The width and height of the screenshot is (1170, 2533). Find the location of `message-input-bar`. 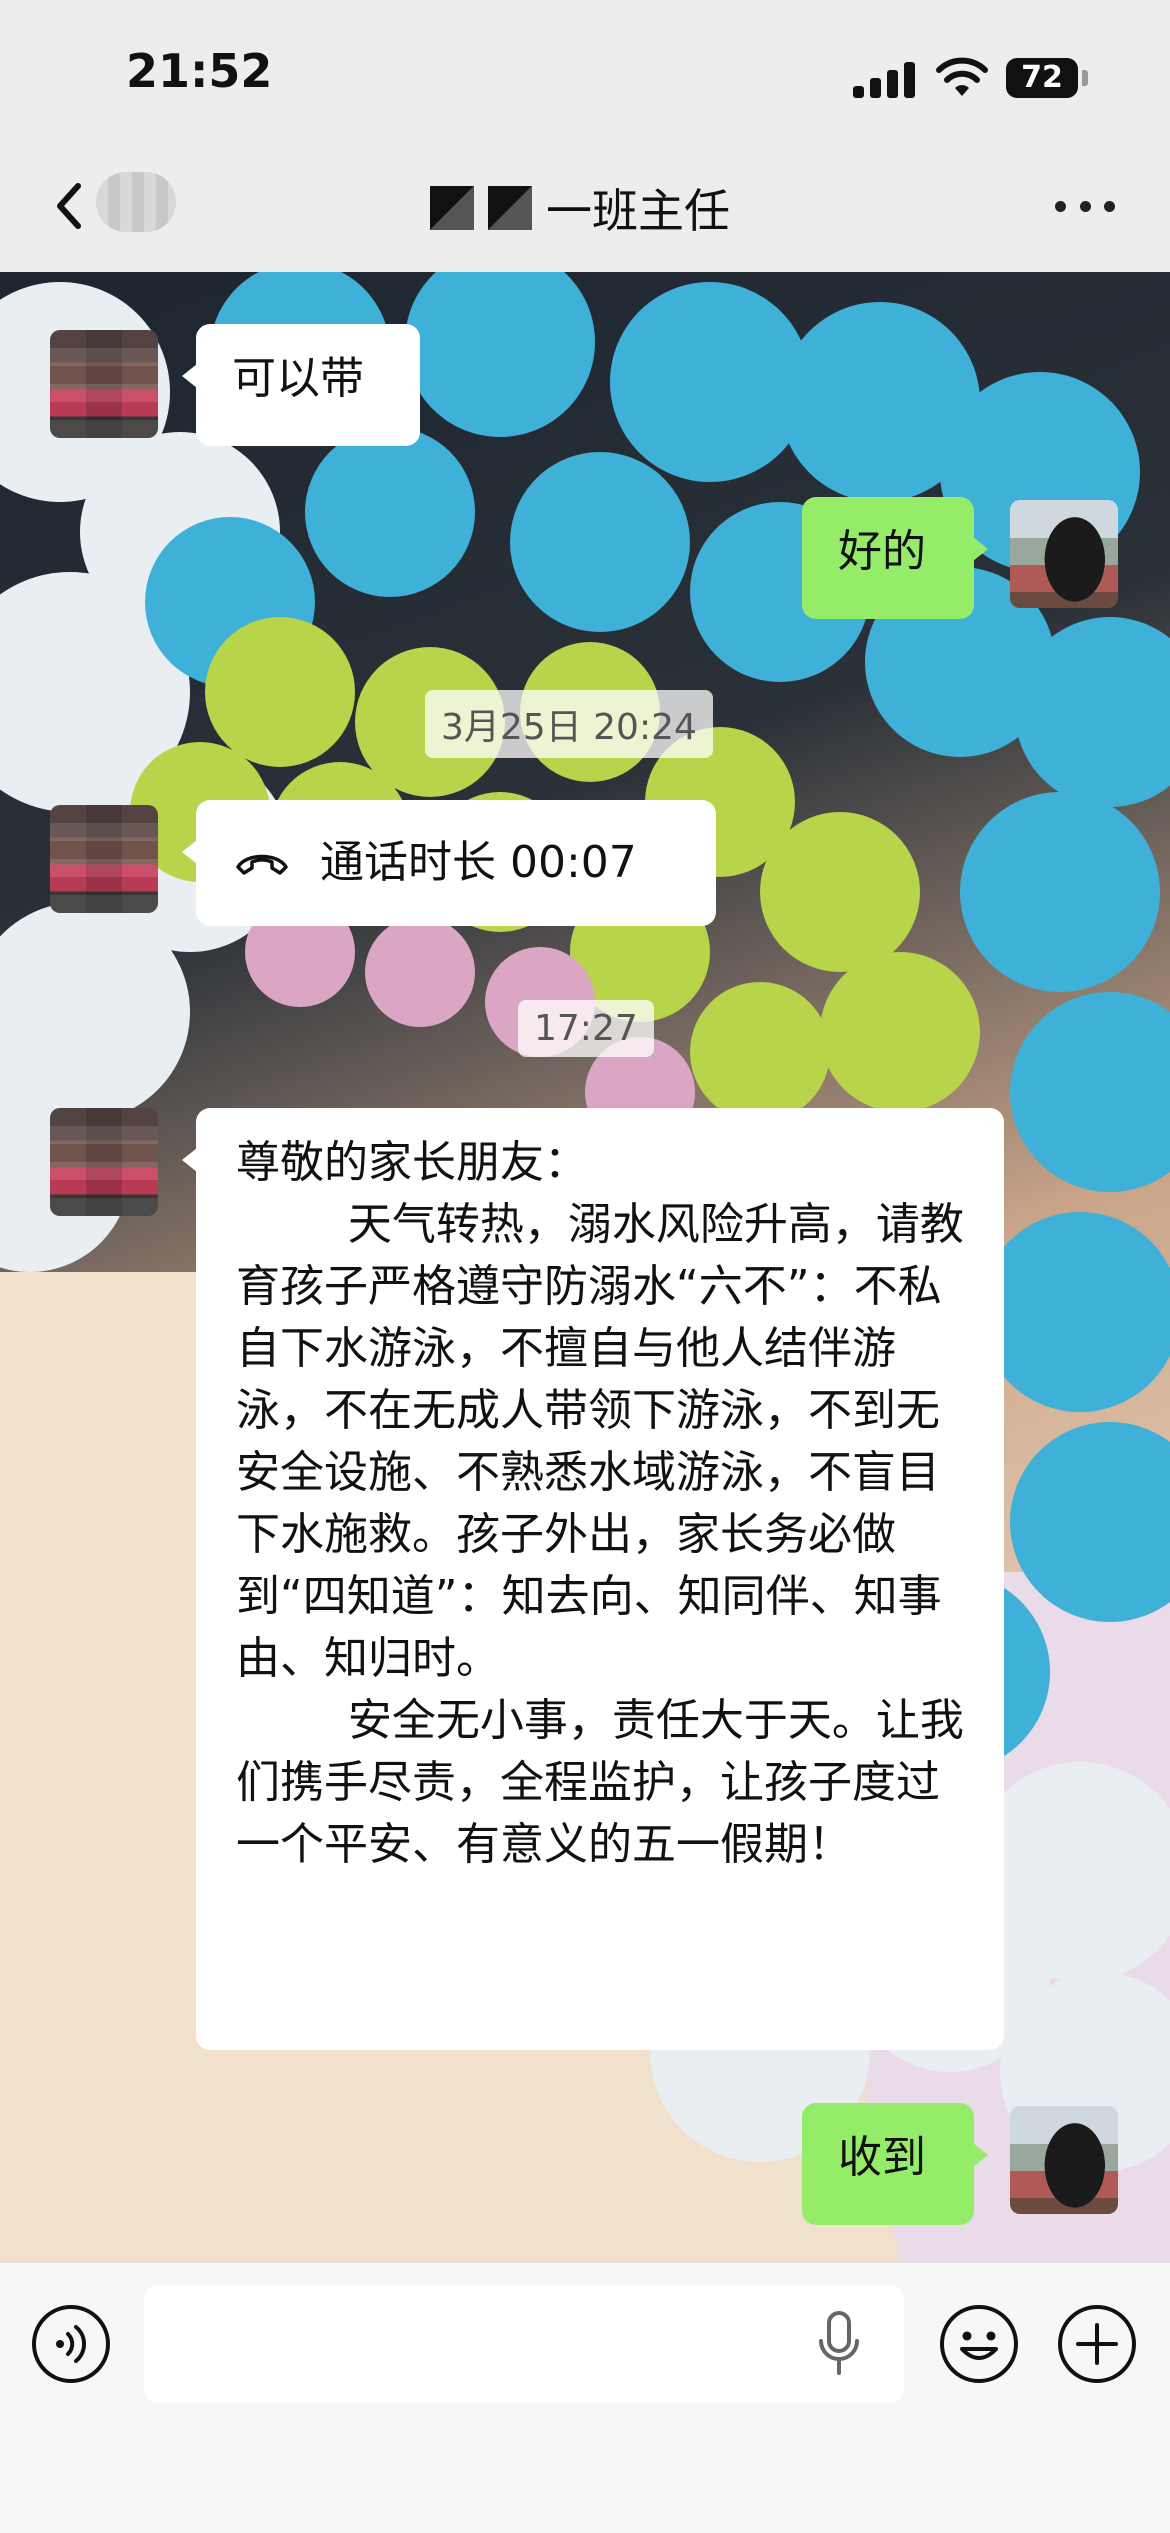

message-input-bar is located at coordinates (585, 2397).